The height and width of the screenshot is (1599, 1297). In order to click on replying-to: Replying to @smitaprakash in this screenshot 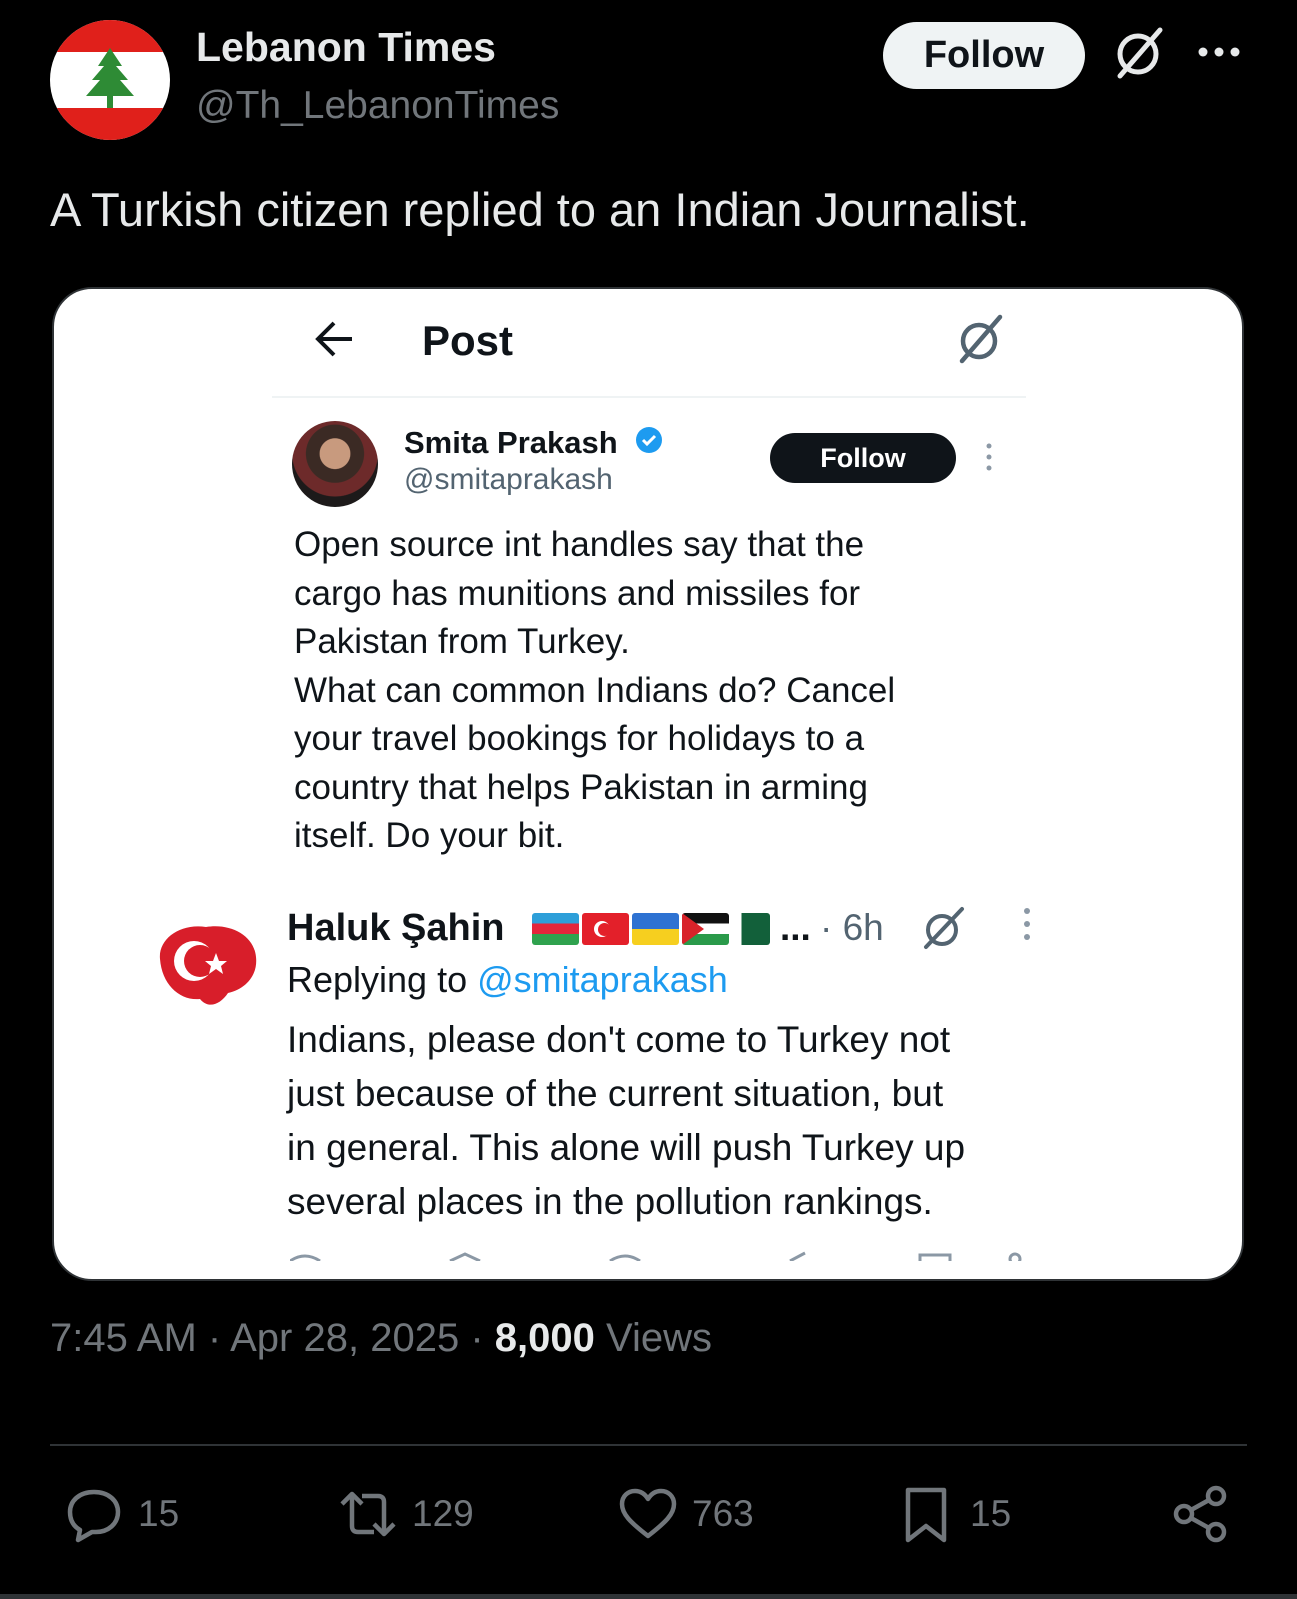, I will do `click(507, 980)`.